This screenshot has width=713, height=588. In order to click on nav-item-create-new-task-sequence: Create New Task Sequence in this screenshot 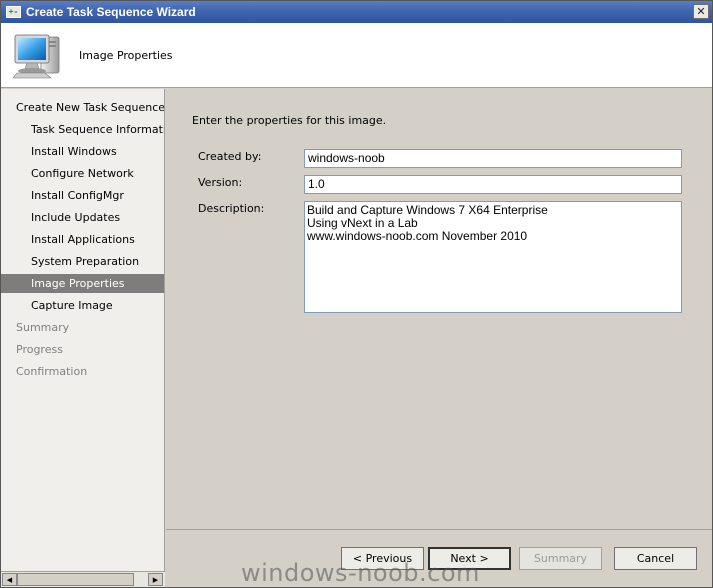, I will do `click(82, 107)`.